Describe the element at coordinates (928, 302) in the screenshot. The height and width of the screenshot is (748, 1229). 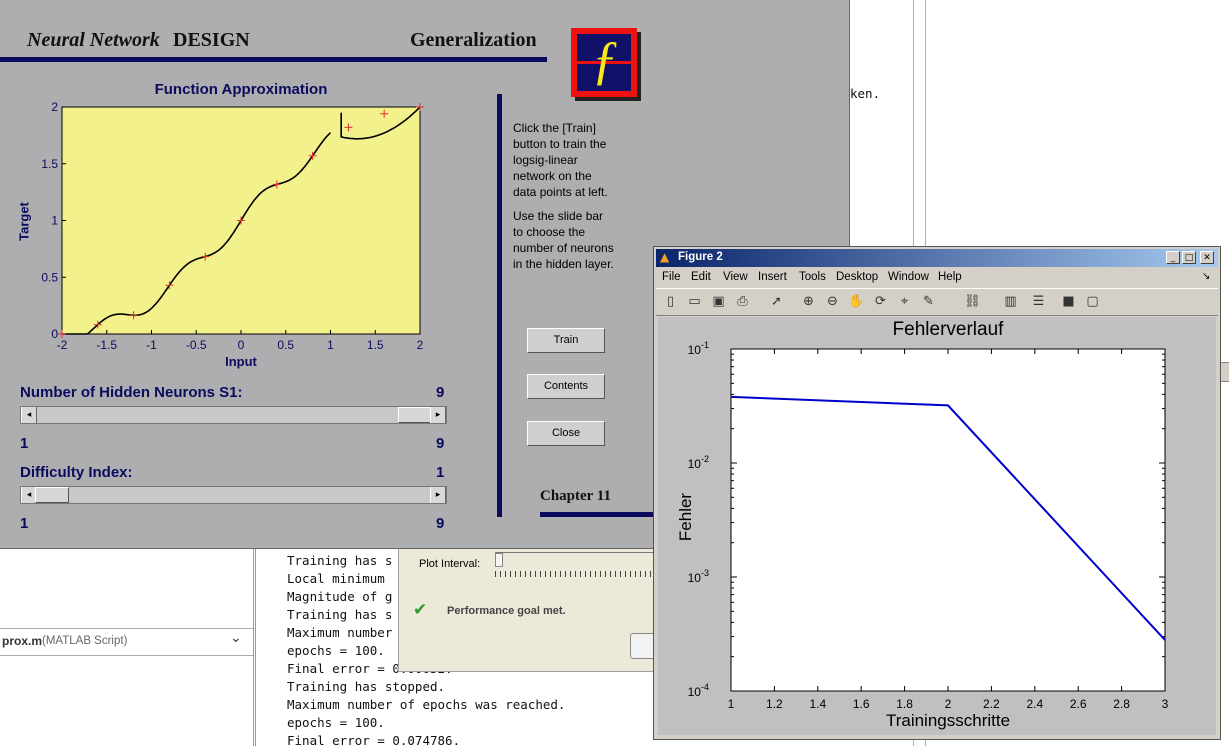
I see `brush-icon: ✎` at that location.